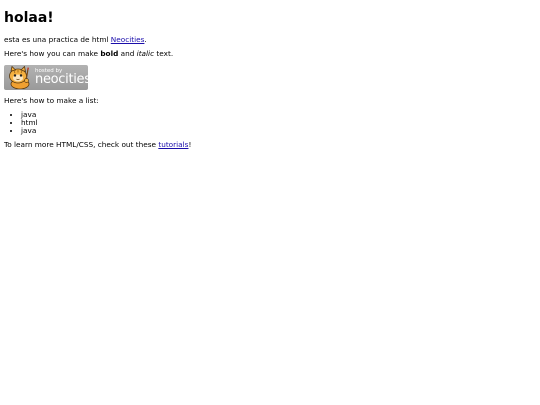 The width and height of the screenshot is (540, 405). I want to click on page-title: holaa!, so click(29, 18).